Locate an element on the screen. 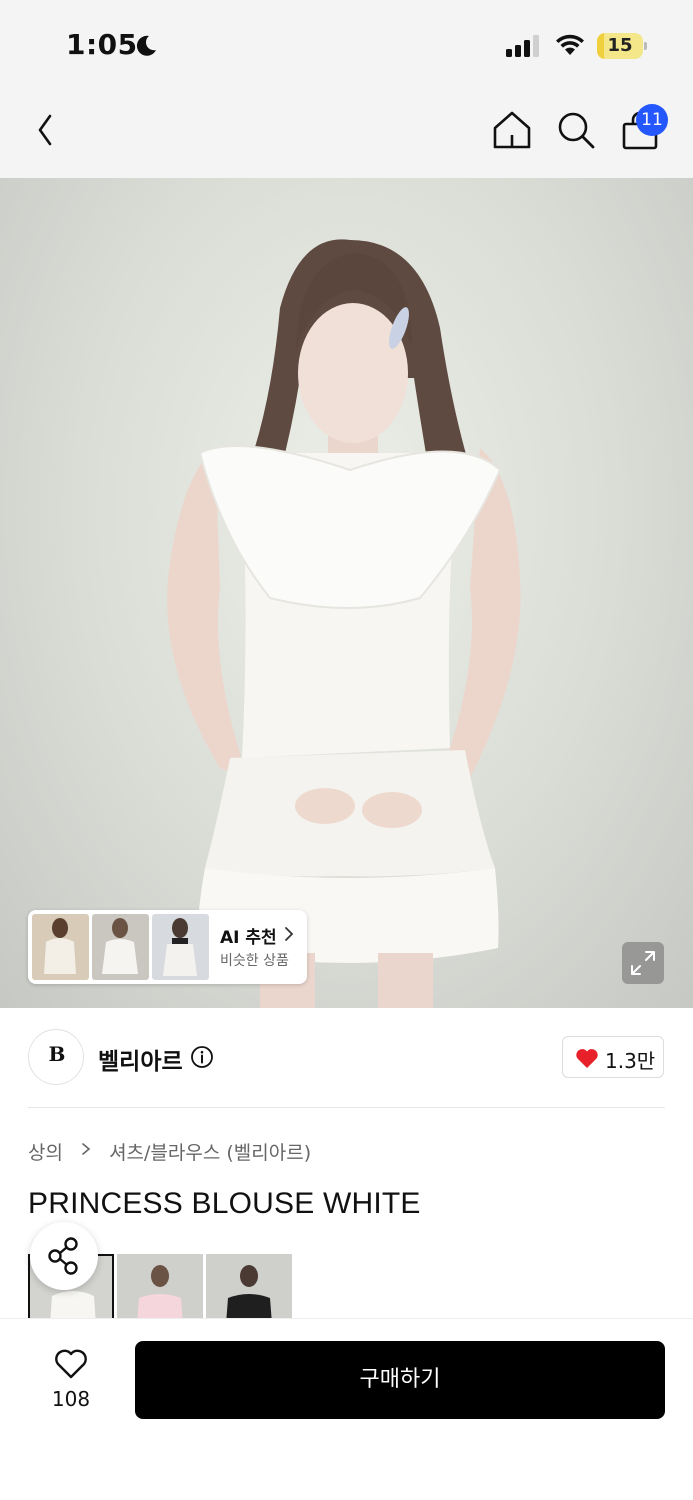 This screenshot has height=1500, width=693. nav-bar: 11 is located at coordinates (346, 134).